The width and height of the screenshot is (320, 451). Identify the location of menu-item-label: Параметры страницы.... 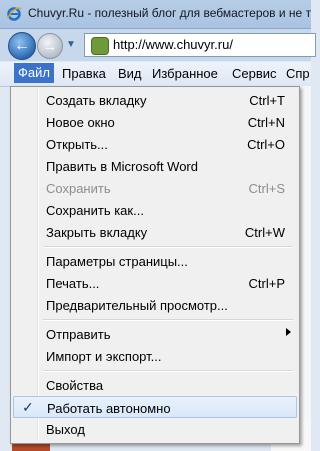
(117, 261).